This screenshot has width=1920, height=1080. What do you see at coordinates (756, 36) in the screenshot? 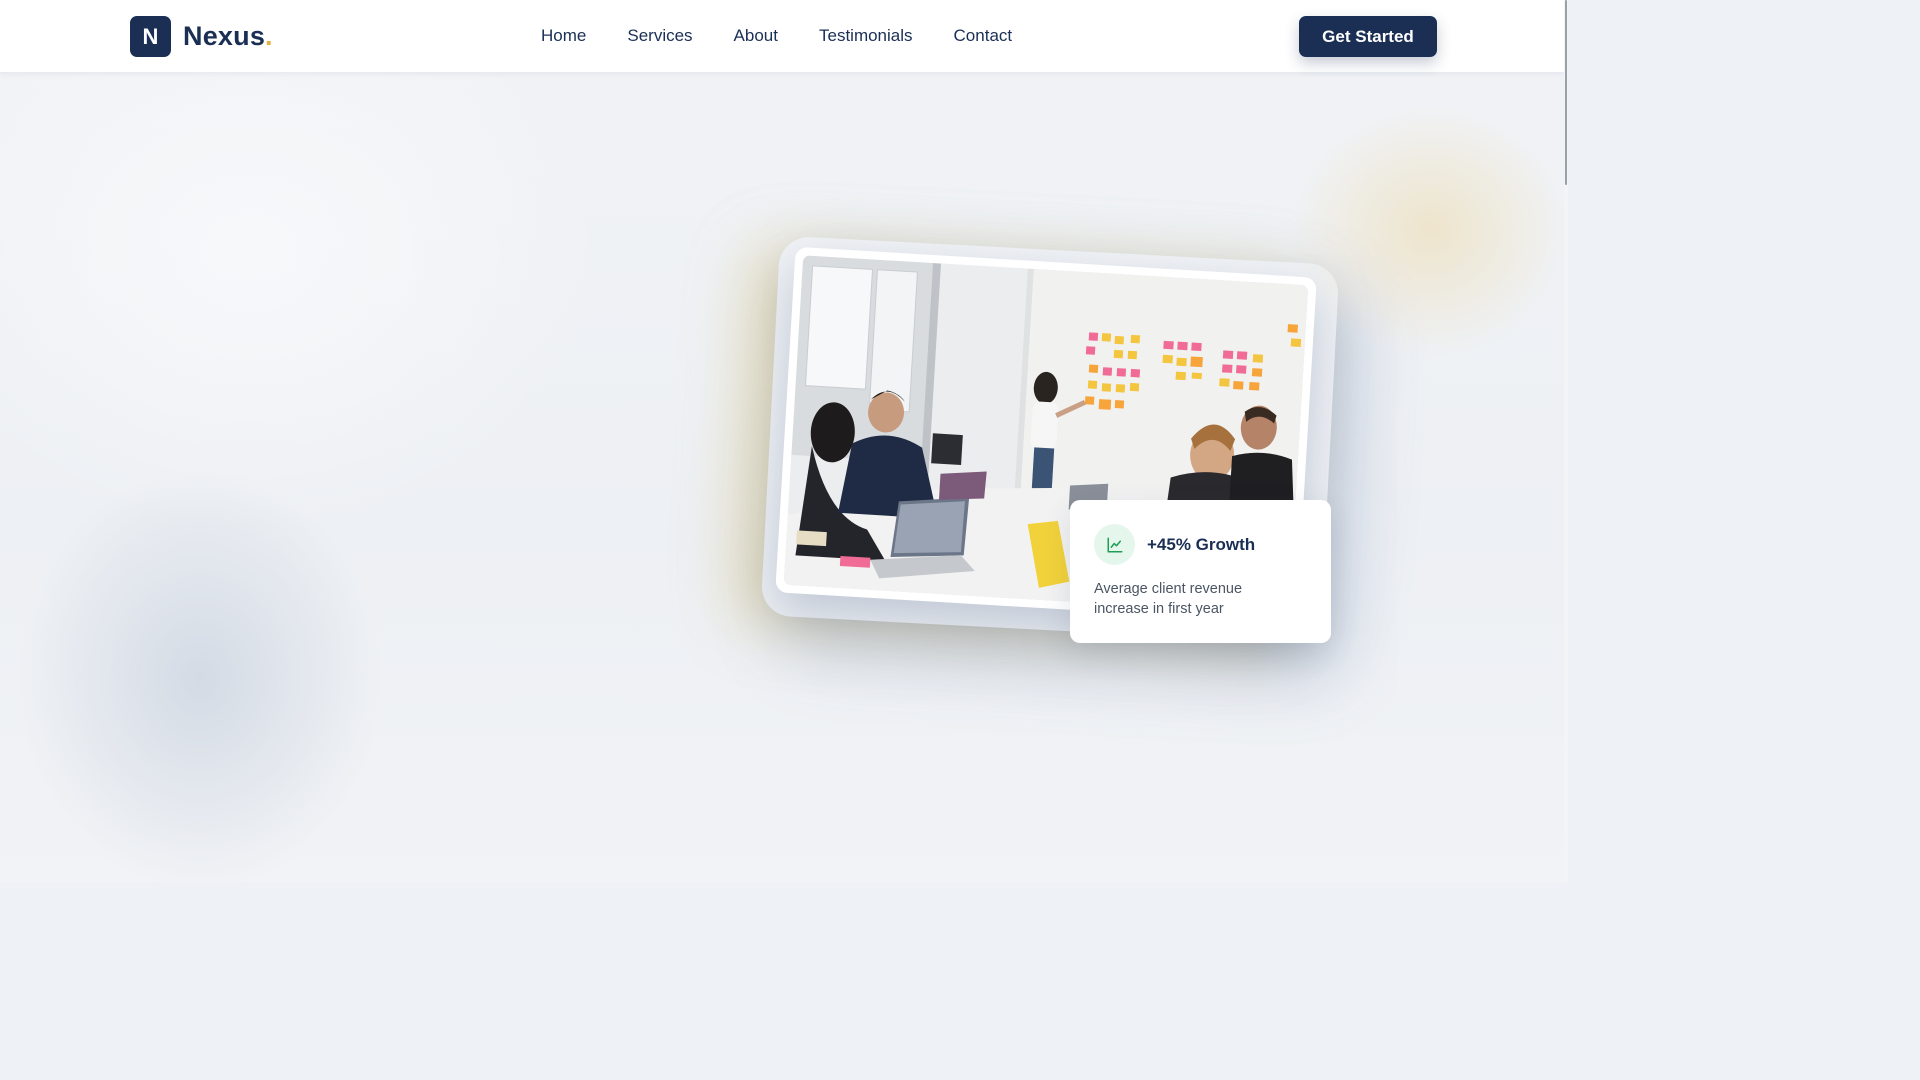
I see `nav-link-about: About` at bounding box center [756, 36].